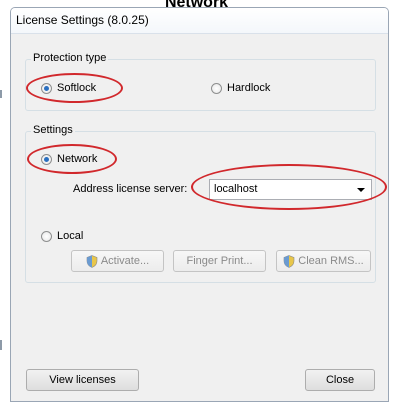 The width and height of the screenshot is (393, 407). What do you see at coordinates (216, 88) in the screenshot?
I see `hardlock-radio` at bounding box center [216, 88].